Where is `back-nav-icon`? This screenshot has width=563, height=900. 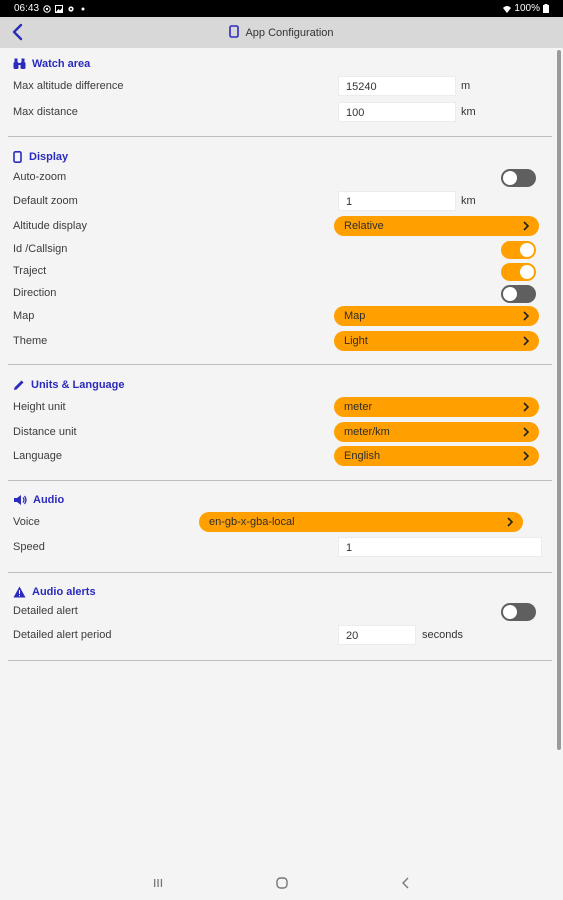 back-nav-icon is located at coordinates (406, 883).